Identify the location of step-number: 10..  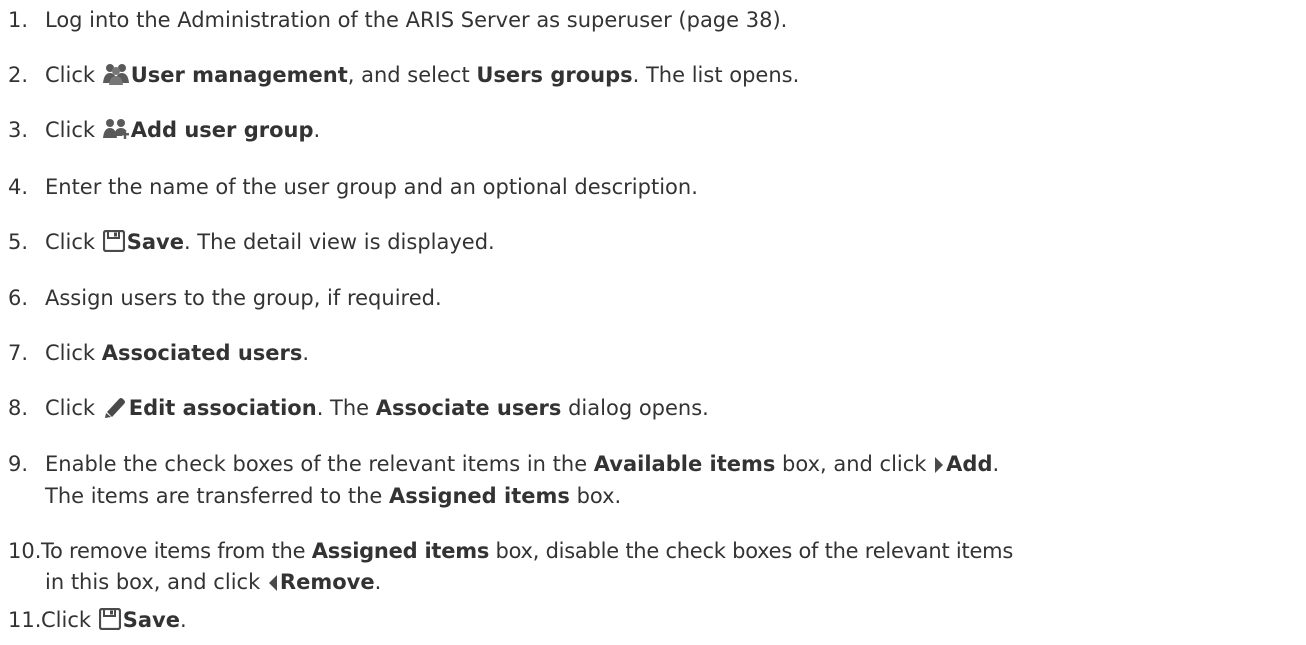
(25, 551).